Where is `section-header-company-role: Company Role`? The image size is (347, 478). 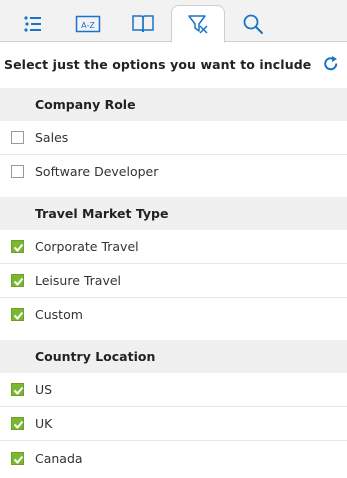 section-header-company-role: Company Role is located at coordinates (173, 104).